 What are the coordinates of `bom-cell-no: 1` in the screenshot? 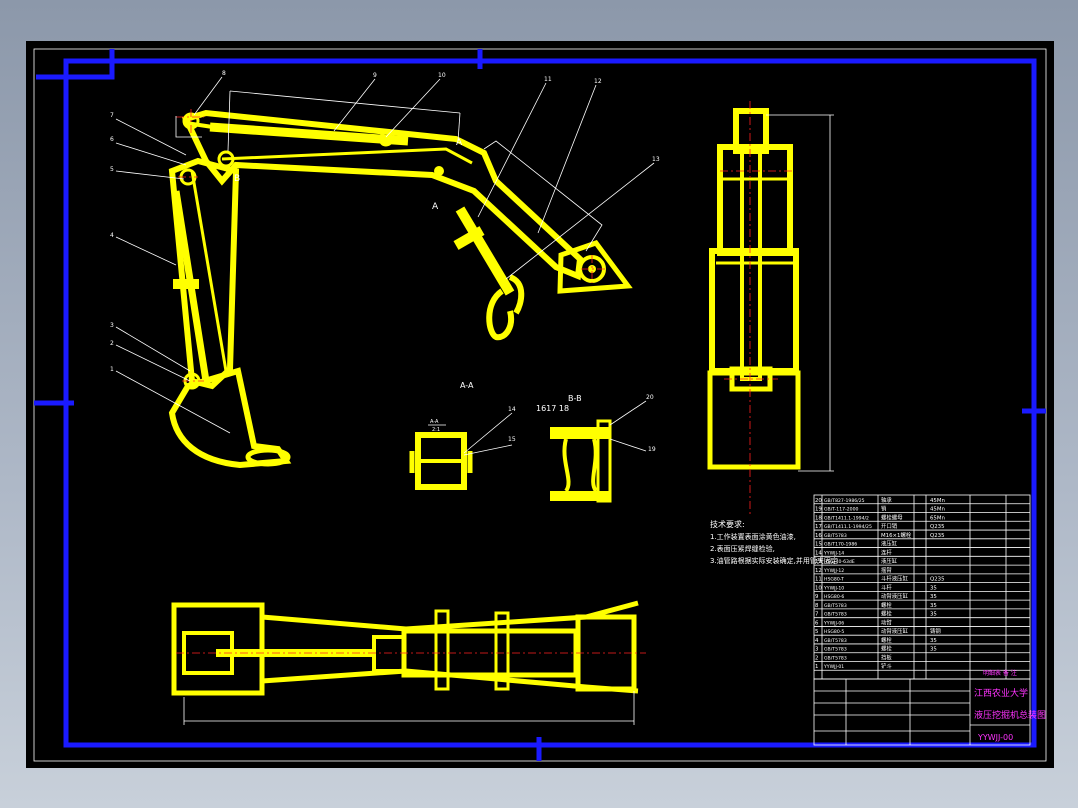 It's located at (816, 667).